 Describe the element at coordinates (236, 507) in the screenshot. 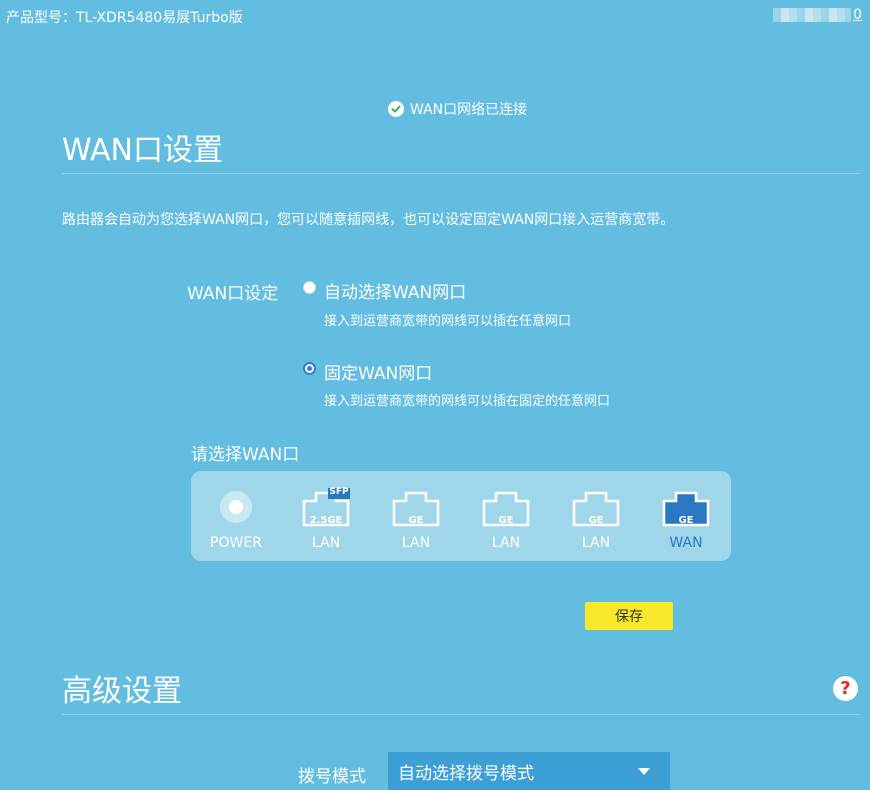

I see `power-icon` at that location.